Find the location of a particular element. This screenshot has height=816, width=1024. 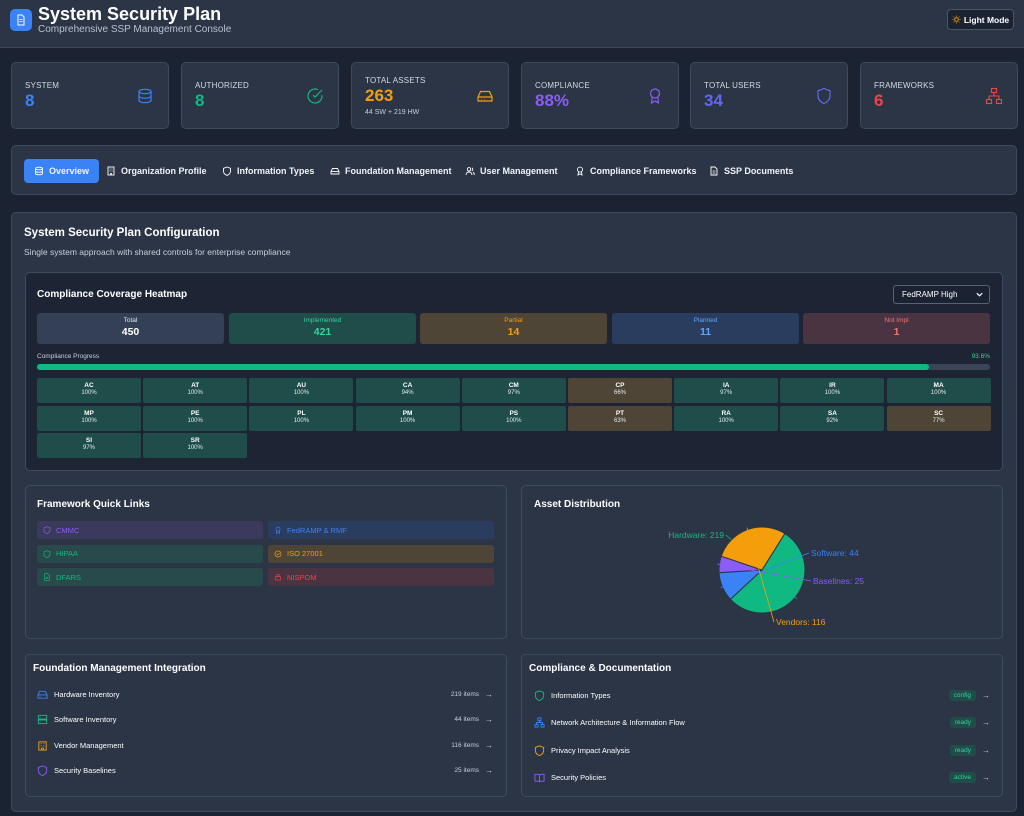

framework-select: FedRAMP High is located at coordinates (941, 294).